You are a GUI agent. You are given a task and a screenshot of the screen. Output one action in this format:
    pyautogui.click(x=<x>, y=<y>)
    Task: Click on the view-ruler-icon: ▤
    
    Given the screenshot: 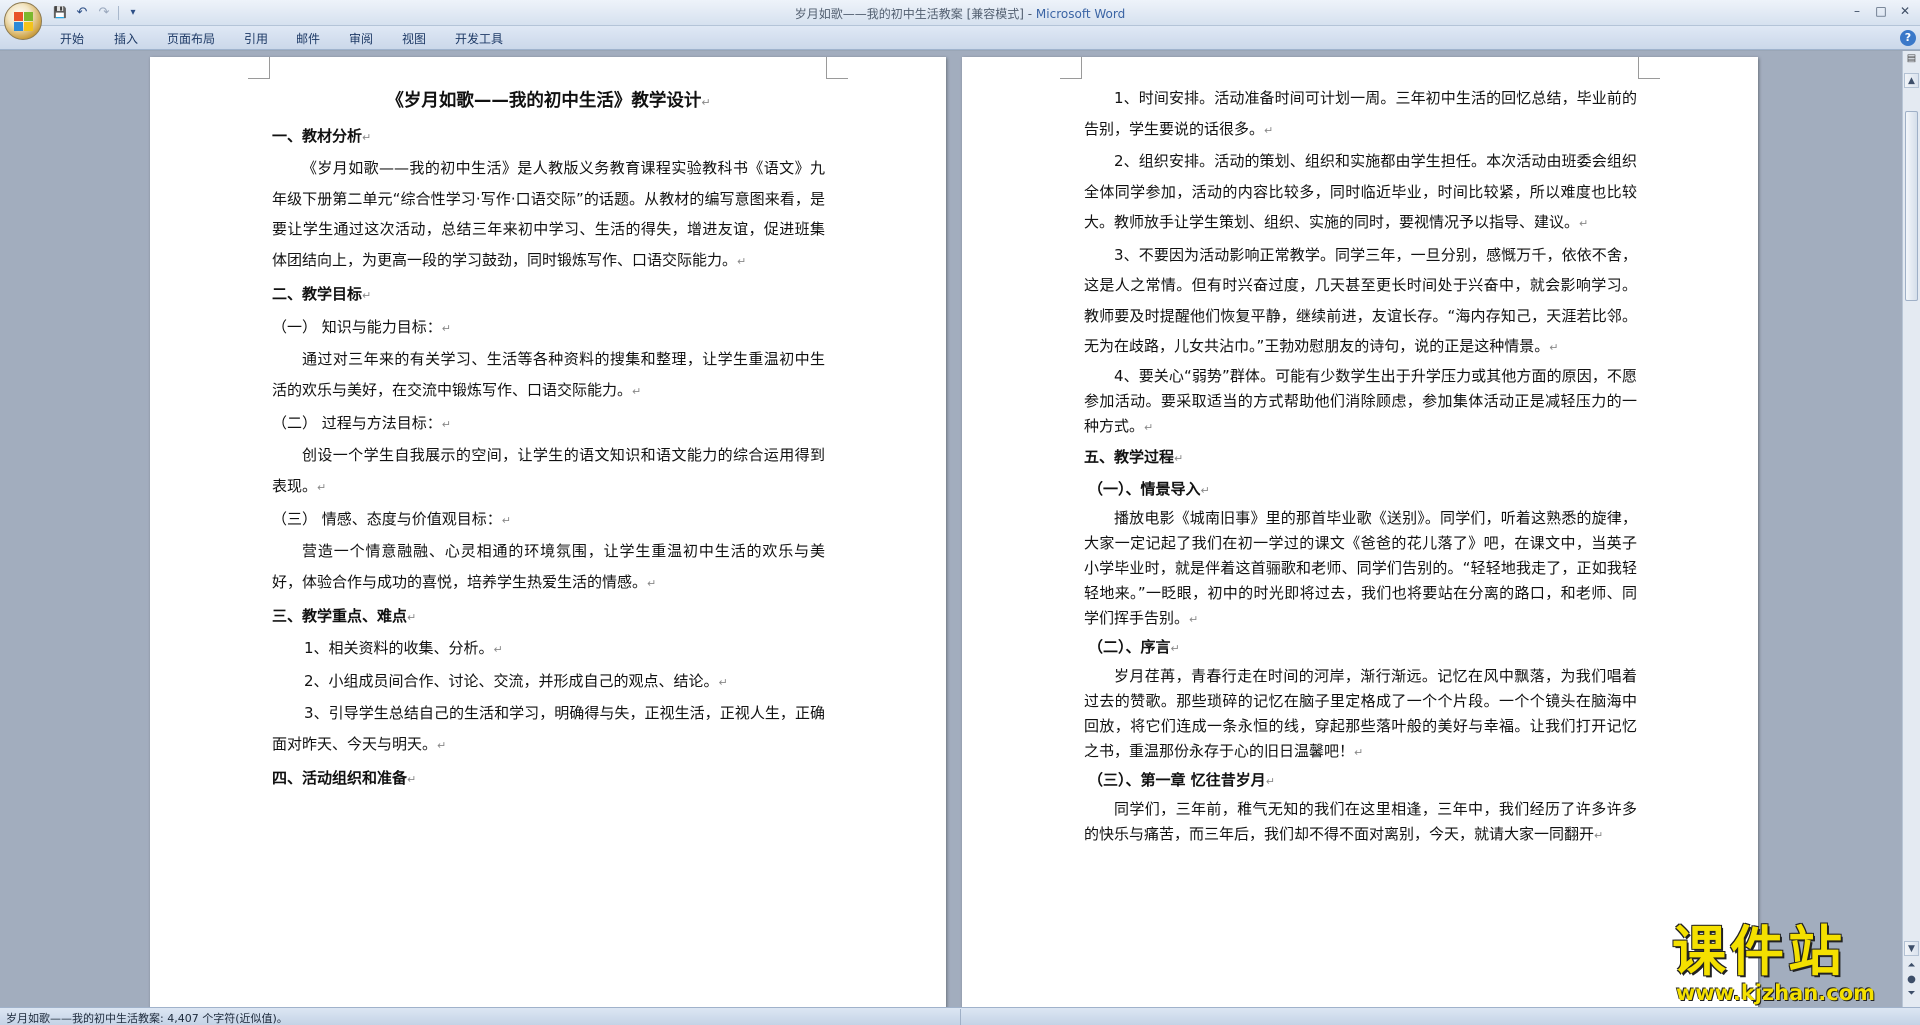 What is the action you would take?
    pyautogui.click(x=1911, y=60)
    